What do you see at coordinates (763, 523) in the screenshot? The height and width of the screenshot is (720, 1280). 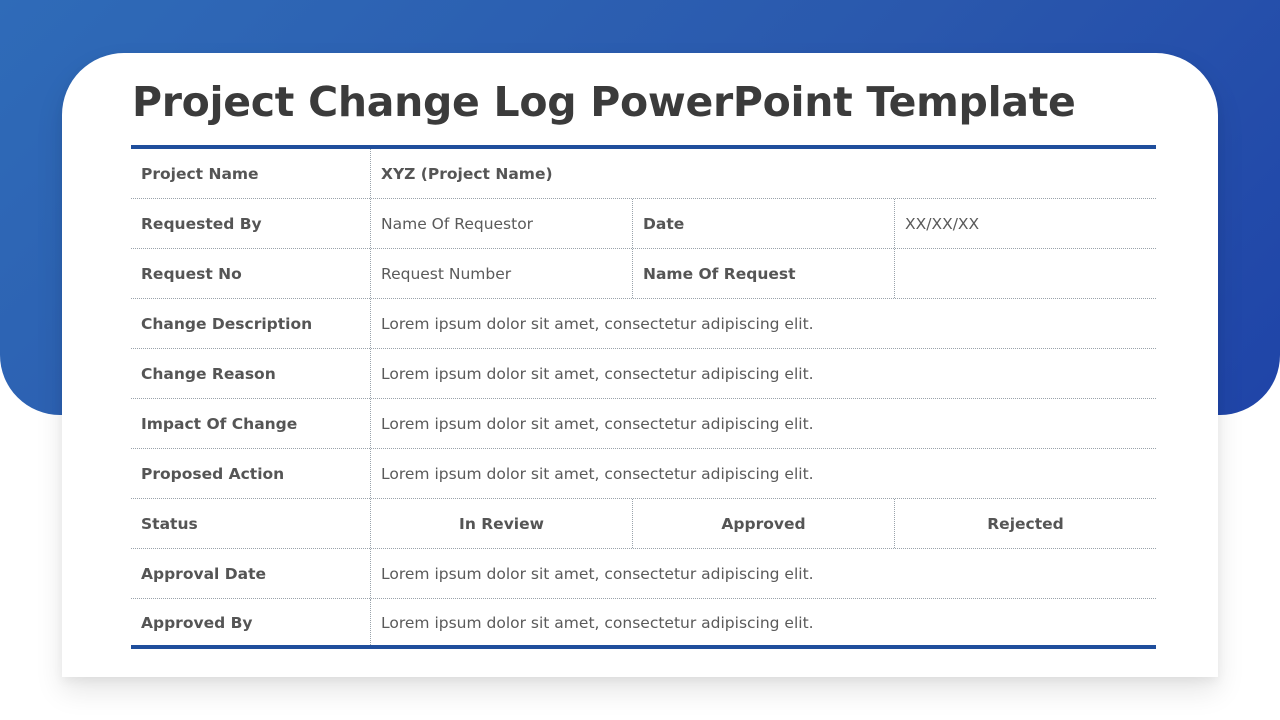 I see `status-option-approved: Approved` at bounding box center [763, 523].